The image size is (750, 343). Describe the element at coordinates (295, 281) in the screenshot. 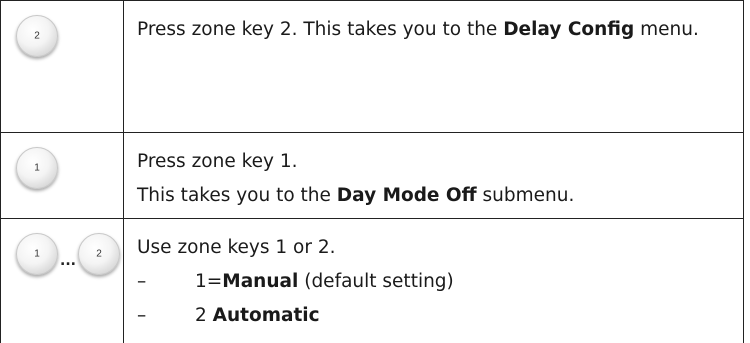

I see `option-item: –1=Manual (default setting)` at that location.